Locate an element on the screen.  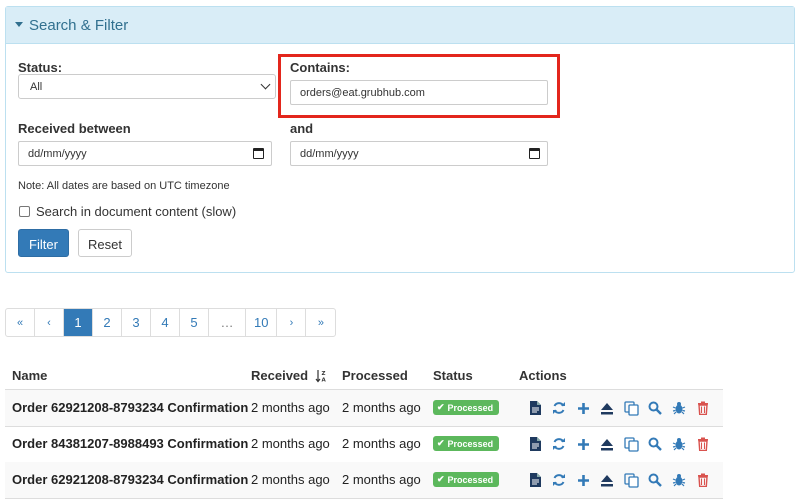
page-last: » is located at coordinates (320, 322).